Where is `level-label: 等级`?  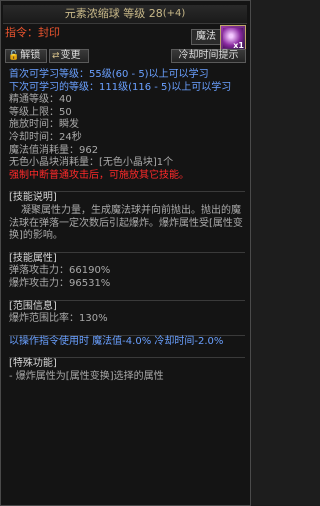
level-label: 等级 is located at coordinates (134, 13).